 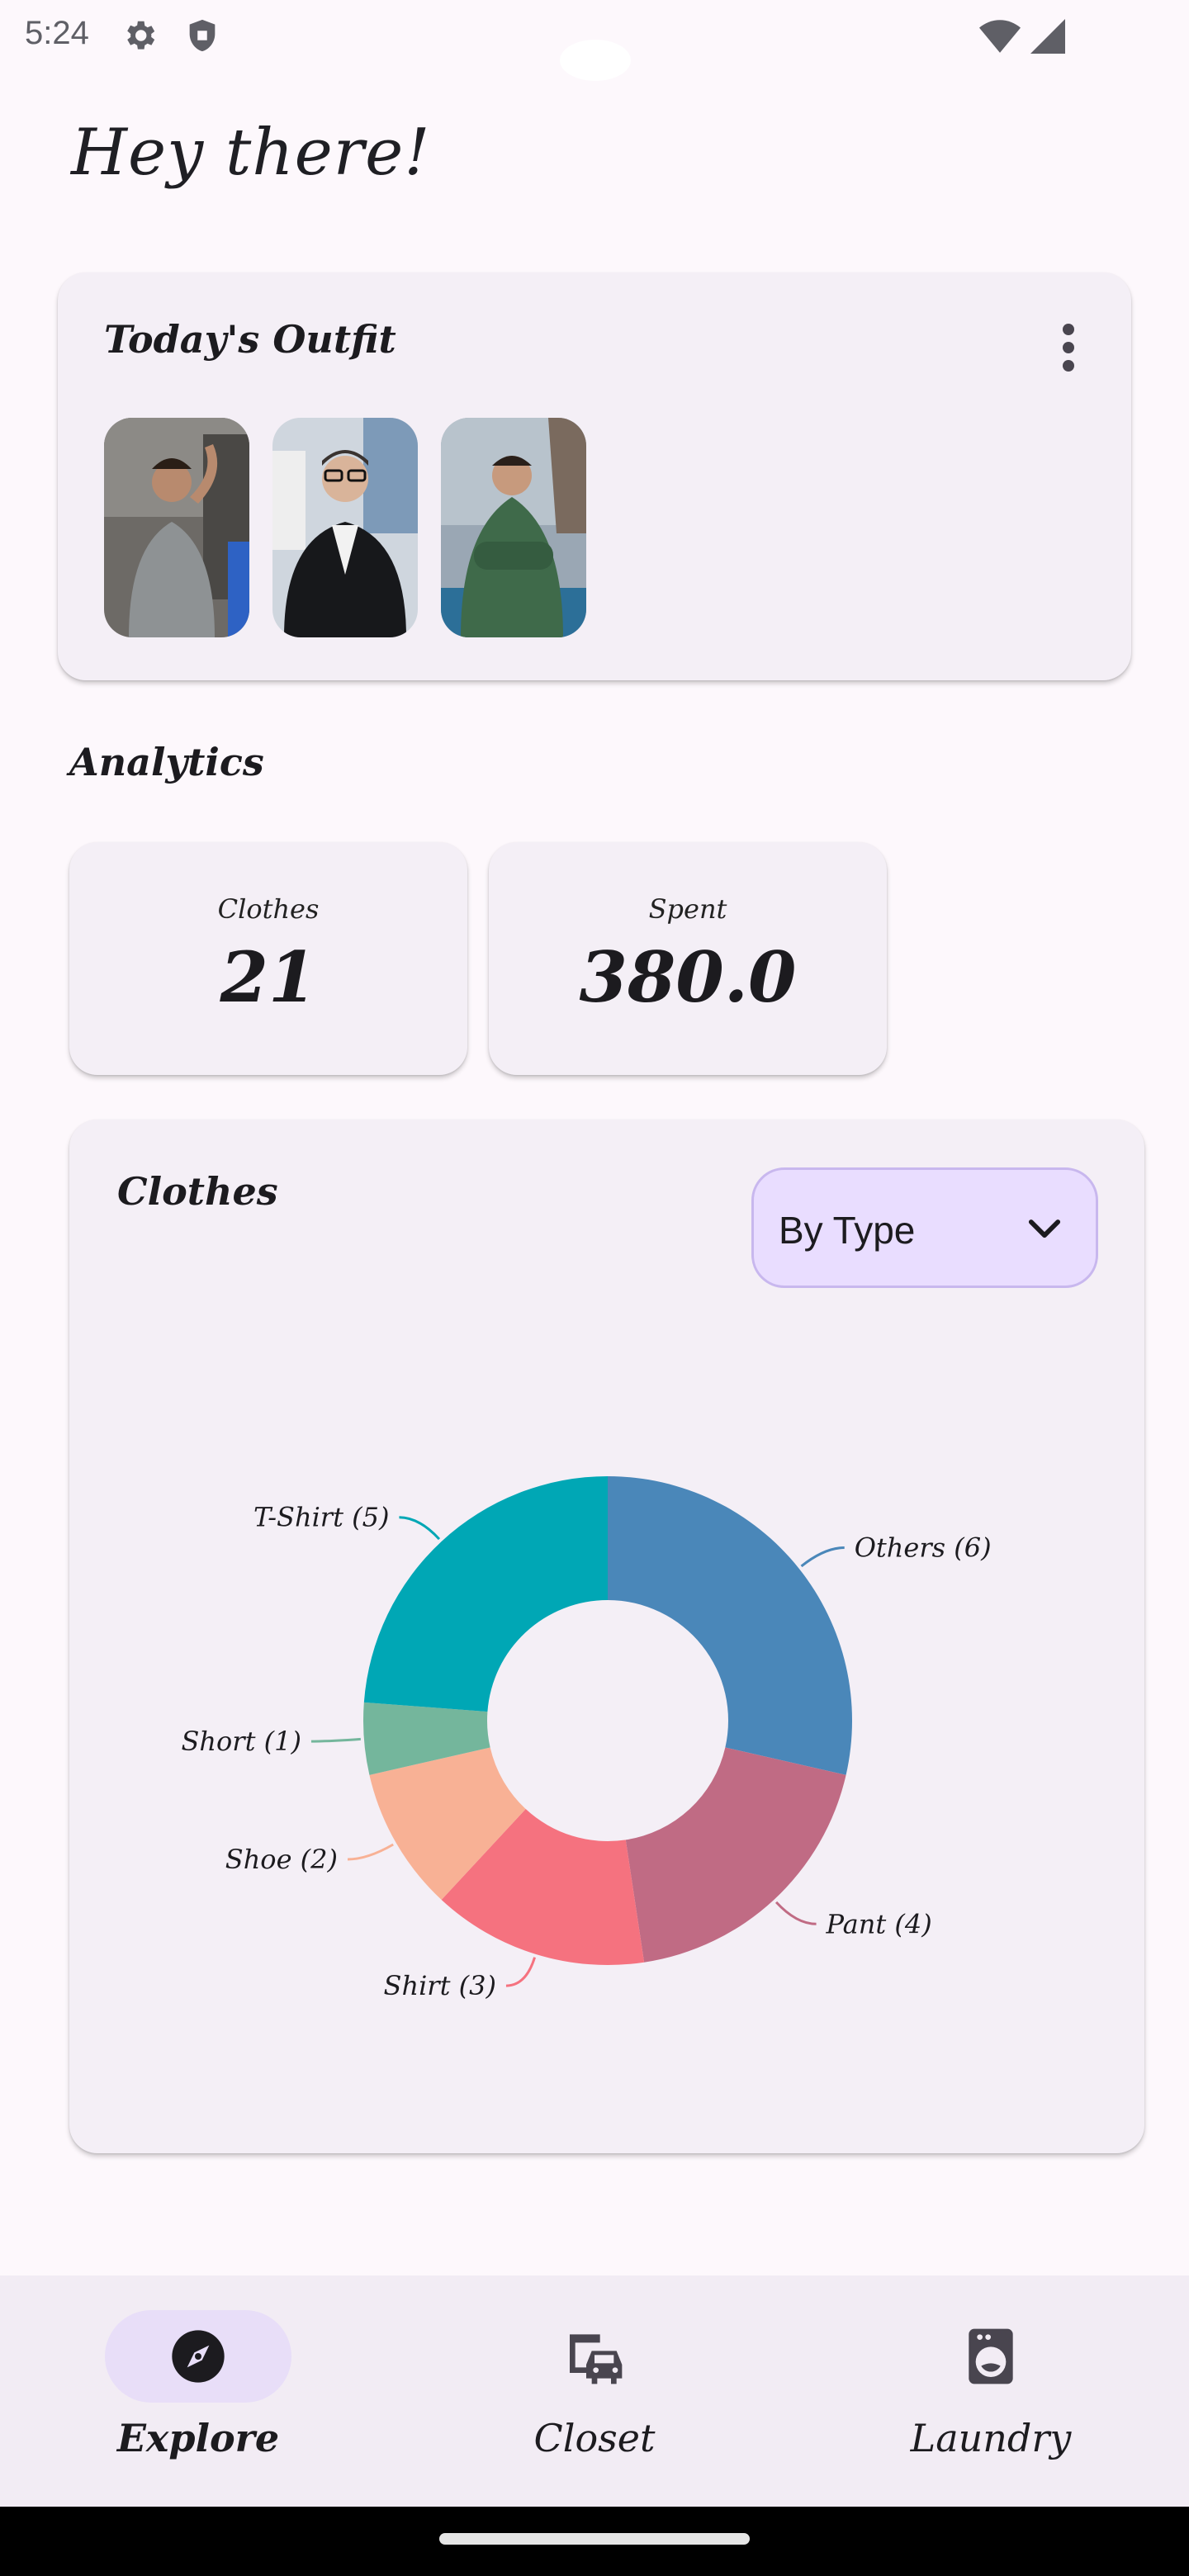 What do you see at coordinates (198, 2438) in the screenshot?
I see `nav-label: Explore` at bounding box center [198, 2438].